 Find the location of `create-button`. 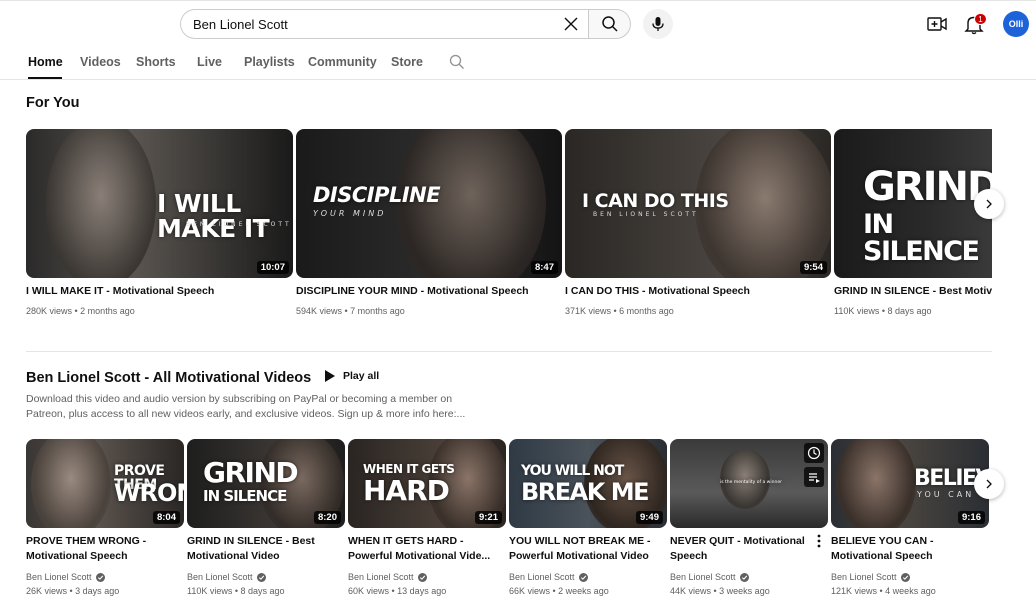

create-button is located at coordinates (937, 24).